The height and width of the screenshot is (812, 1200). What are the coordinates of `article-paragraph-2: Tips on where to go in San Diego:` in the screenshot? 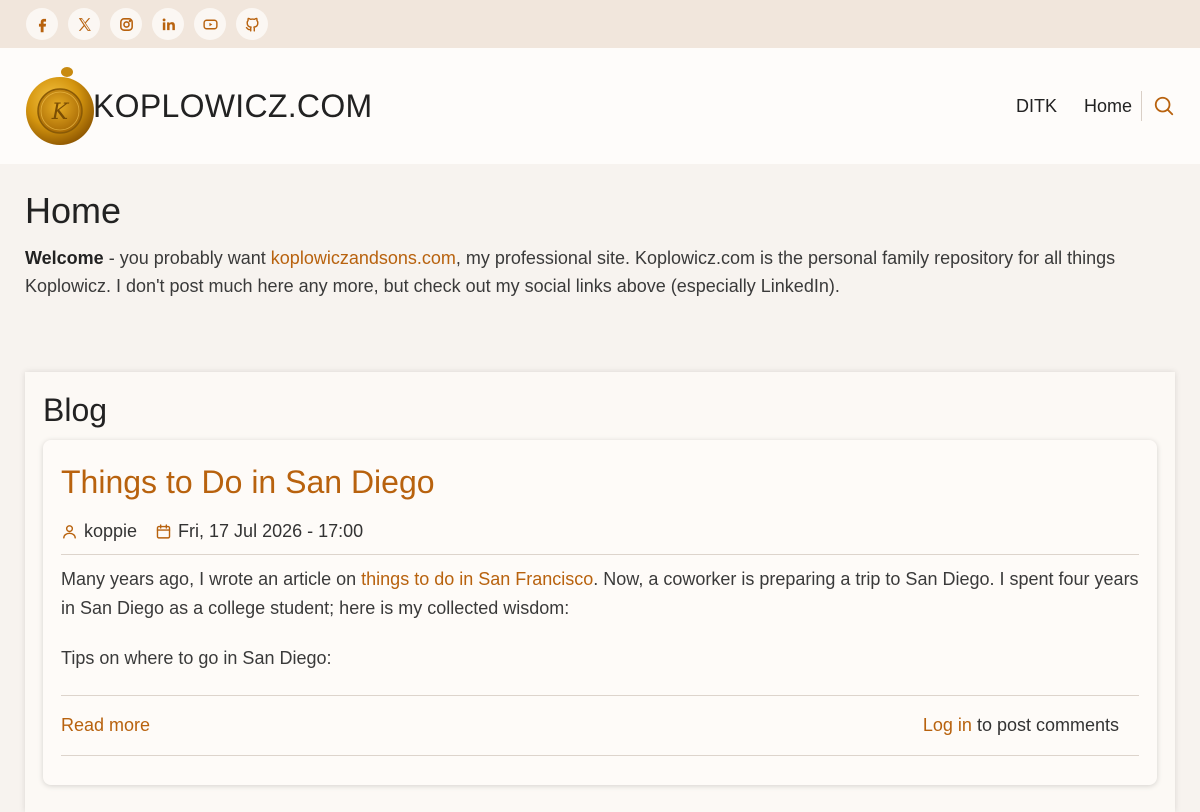 It's located at (196, 658).